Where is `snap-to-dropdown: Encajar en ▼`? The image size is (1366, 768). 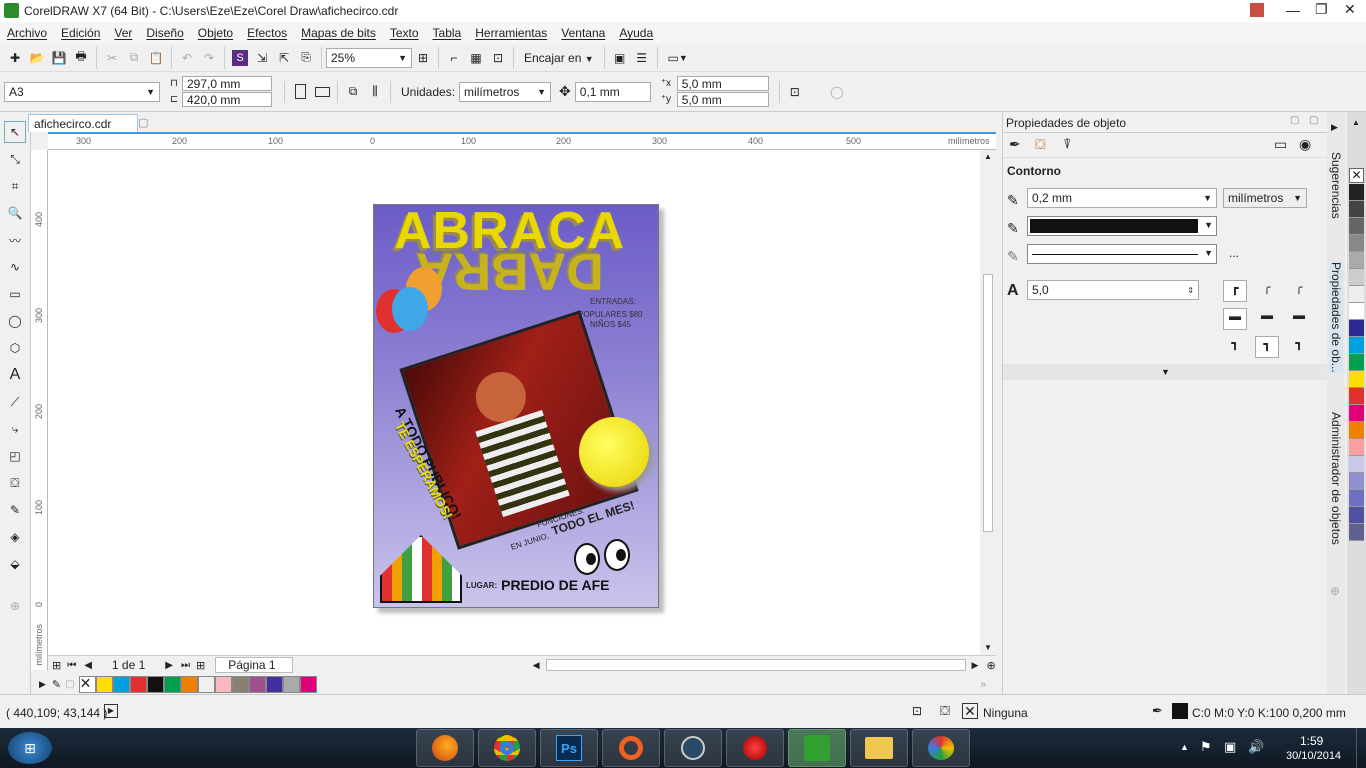 snap-to-dropdown: Encajar en ▼ is located at coordinates (559, 58).